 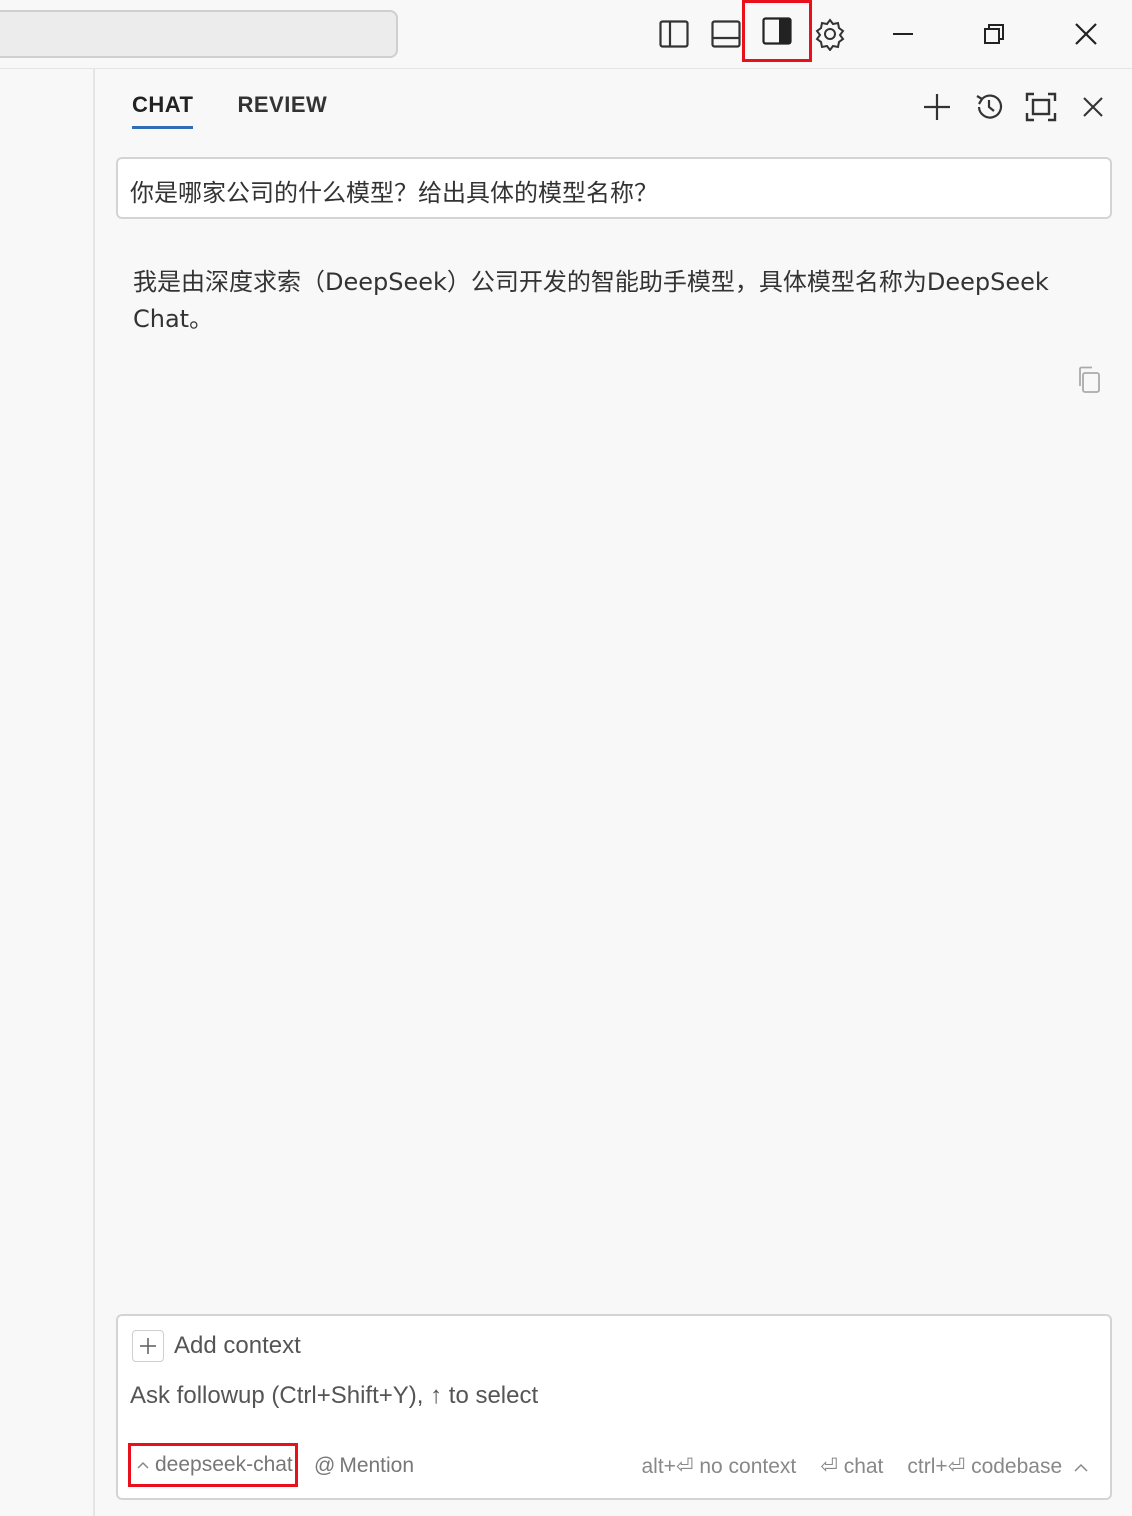 What do you see at coordinates (1041, 107) in the screenshot?
I see `fullscreen-icon` at bounding box center [1041, 107].